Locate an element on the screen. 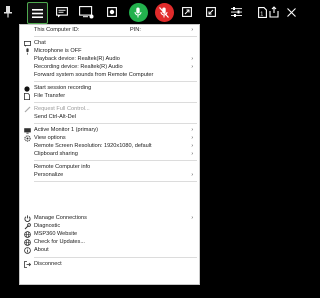 The height and width of the screenshot is (298, 320). menu-item-about: About is located at coordinates (109, 250).